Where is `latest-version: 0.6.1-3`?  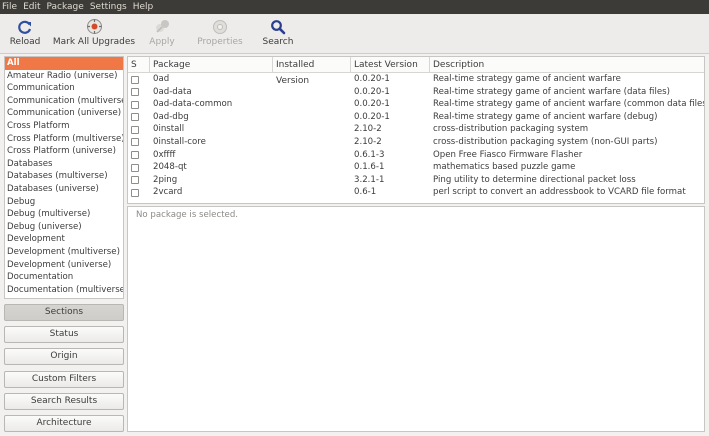 latest-version: 0.6.1-3 is located at coordinates (369, 154).